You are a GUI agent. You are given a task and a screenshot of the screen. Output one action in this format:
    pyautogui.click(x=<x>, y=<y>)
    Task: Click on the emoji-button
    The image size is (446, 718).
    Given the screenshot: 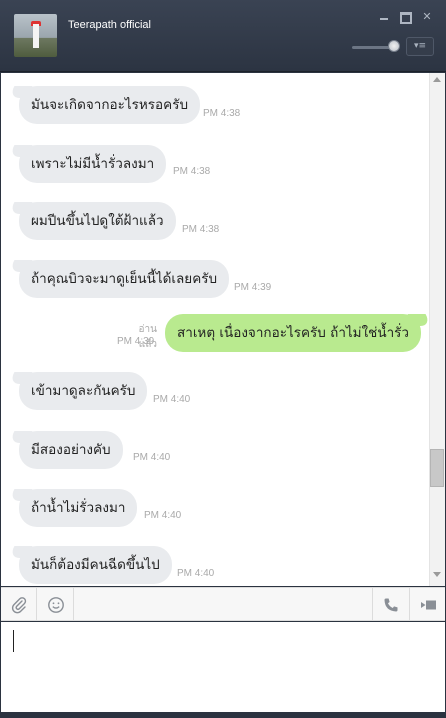 What is the action you would take?
    pyautogui.click(x=56, y=604)
    